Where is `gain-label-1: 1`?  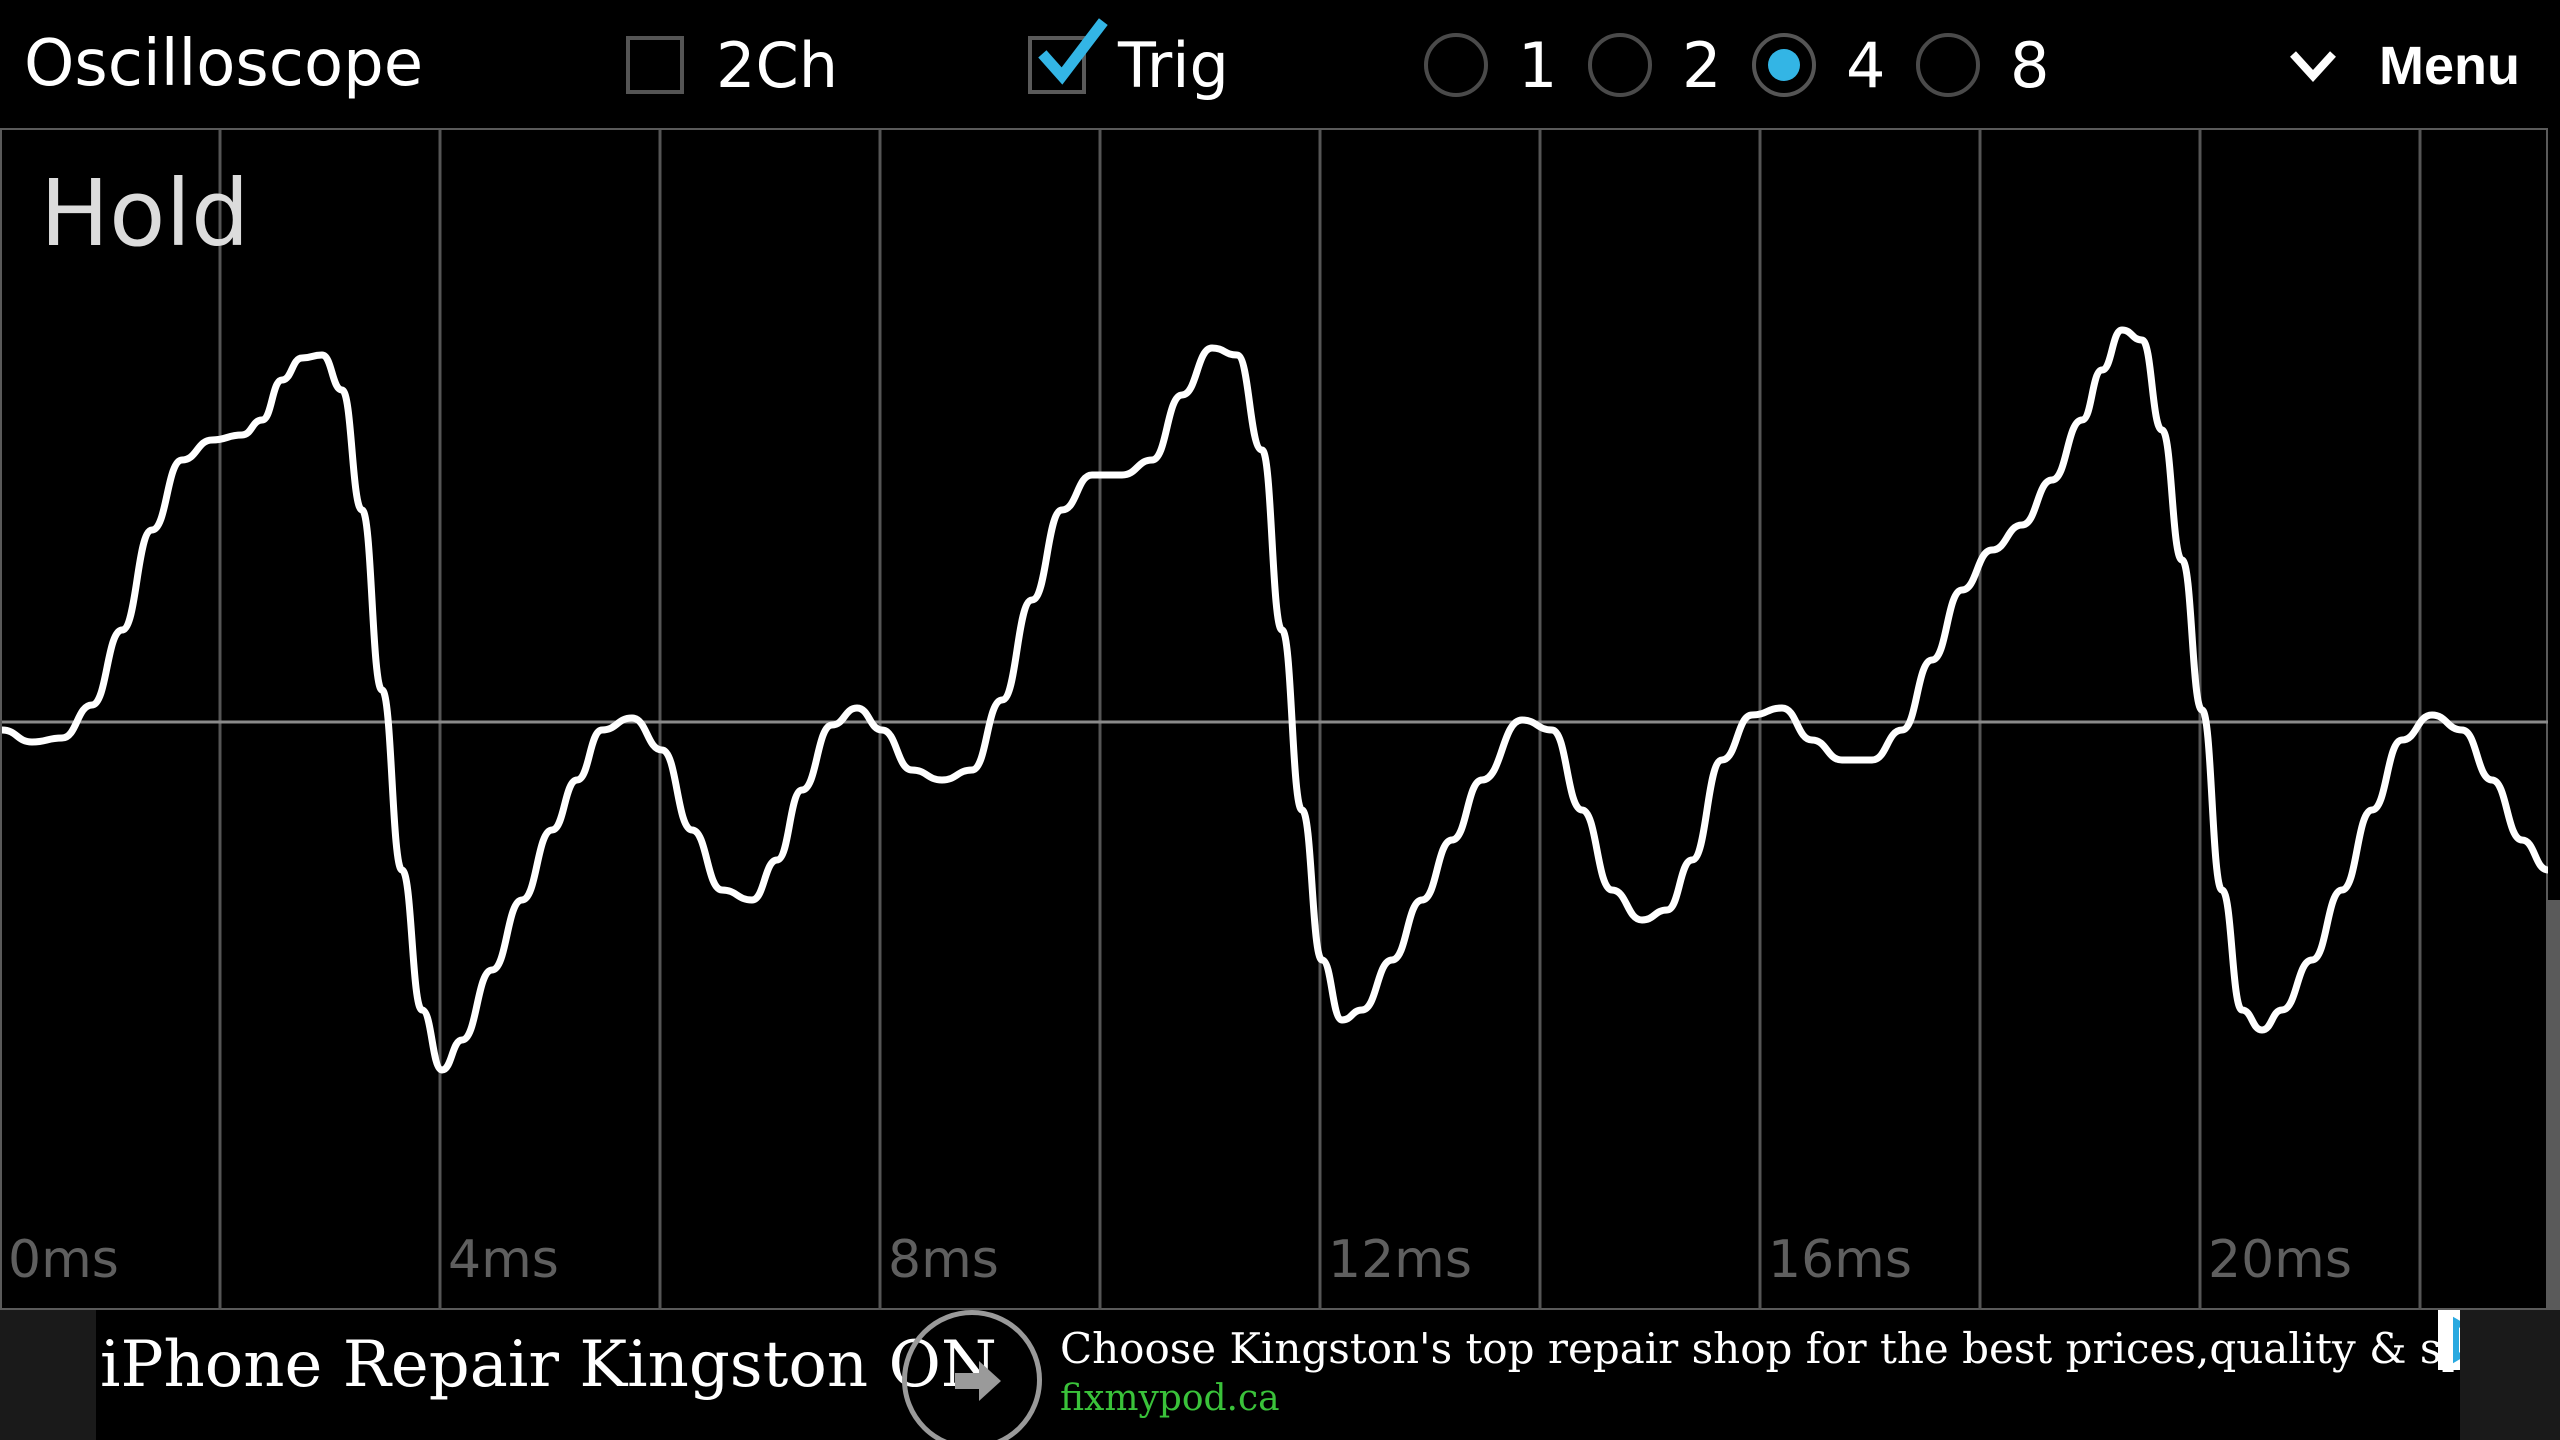
gain-label-1: 1 is located at coordinates (1538, 65).